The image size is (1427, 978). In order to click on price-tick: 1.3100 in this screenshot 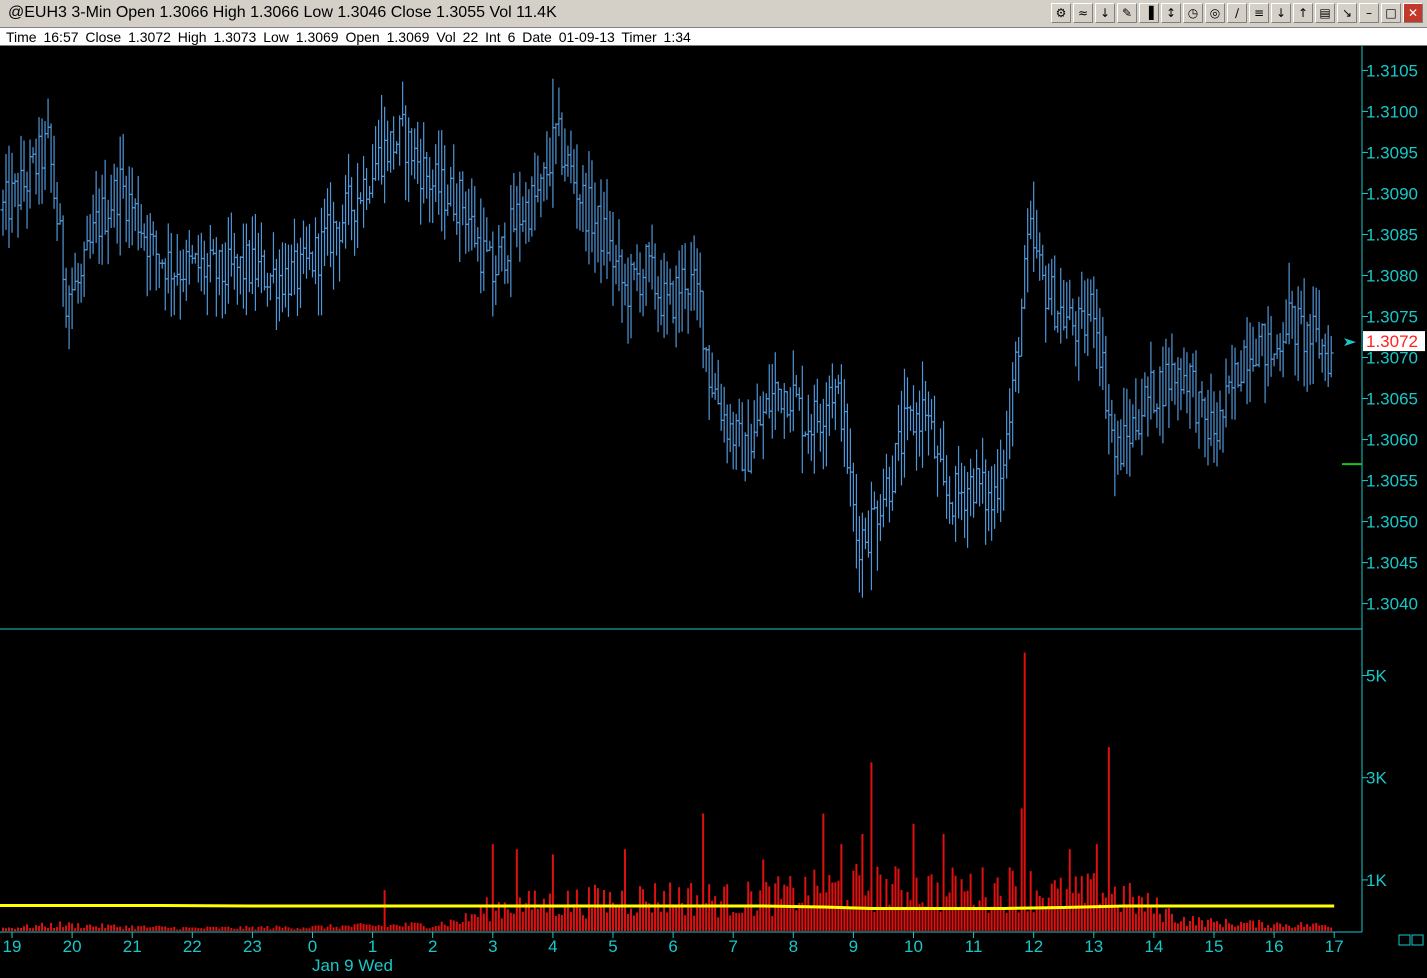, I will do `click(1390, 111)`.